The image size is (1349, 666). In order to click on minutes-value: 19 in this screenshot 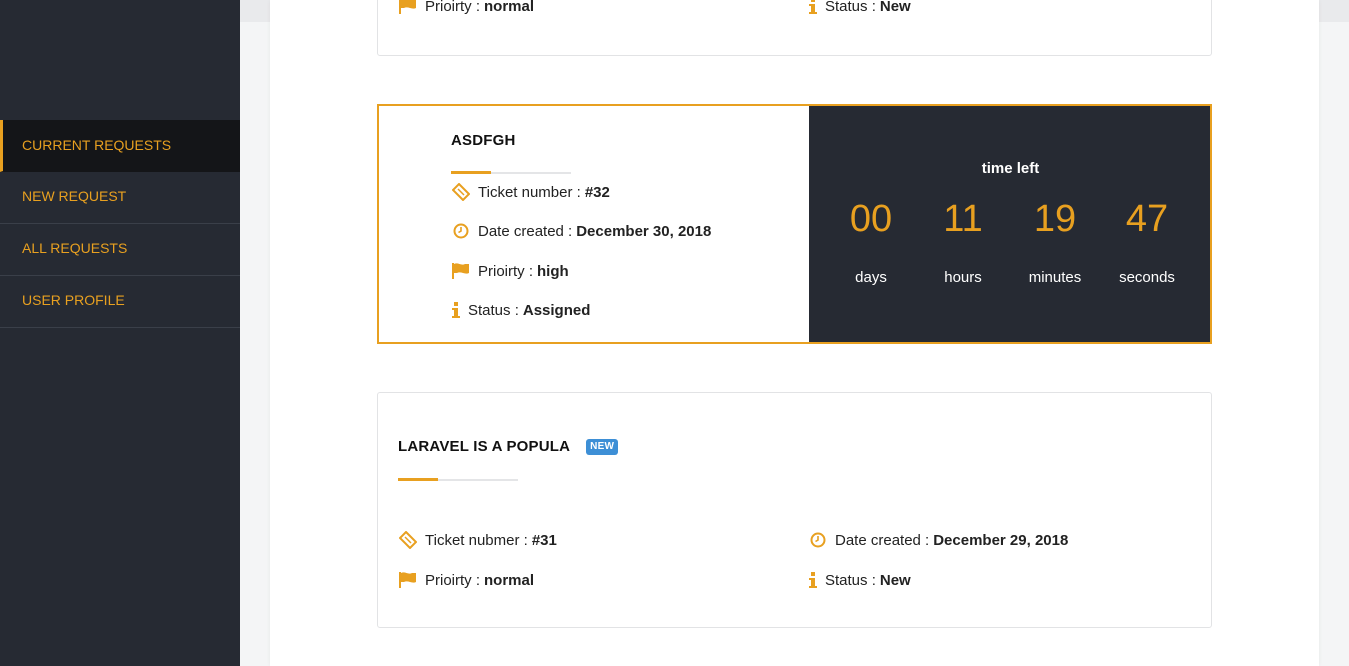, I will do `click(1055, 219)`.